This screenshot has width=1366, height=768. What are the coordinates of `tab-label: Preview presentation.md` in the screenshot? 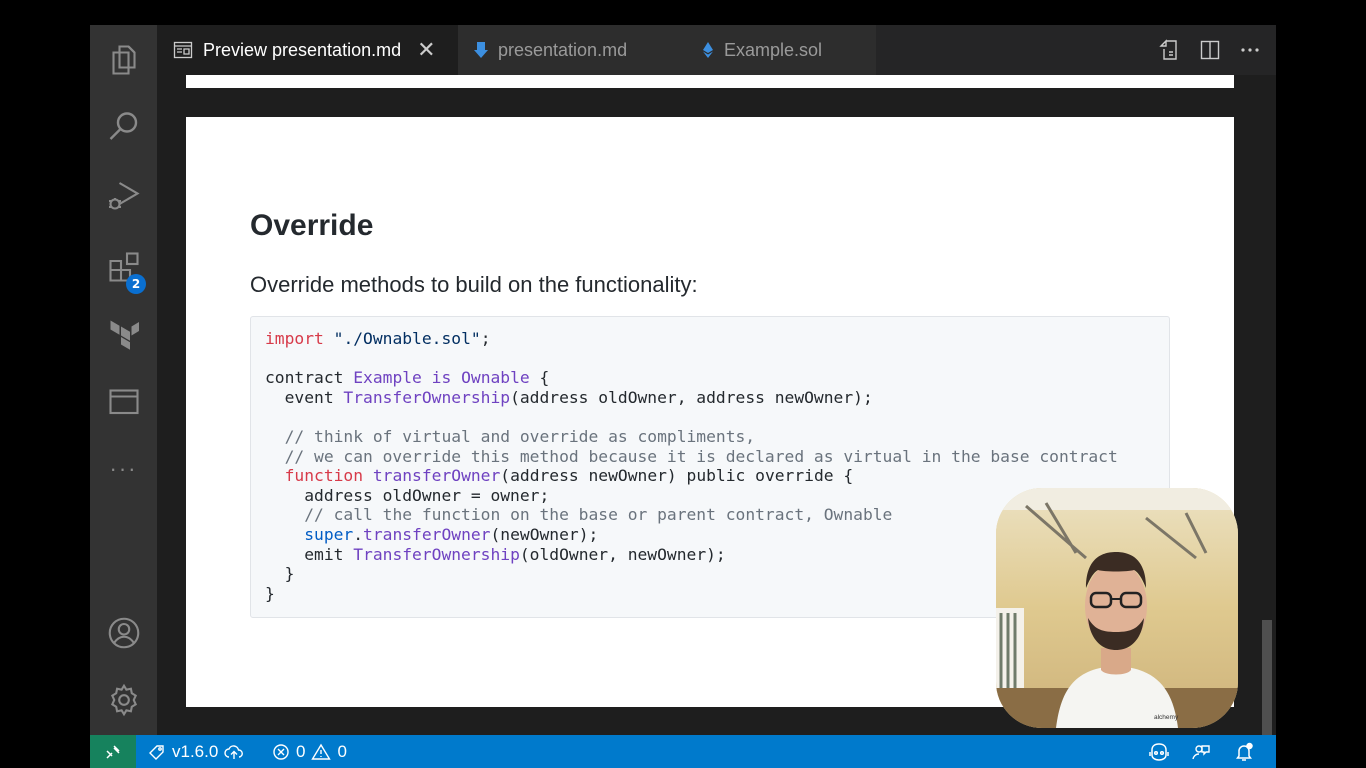 It's located at (302, 49).